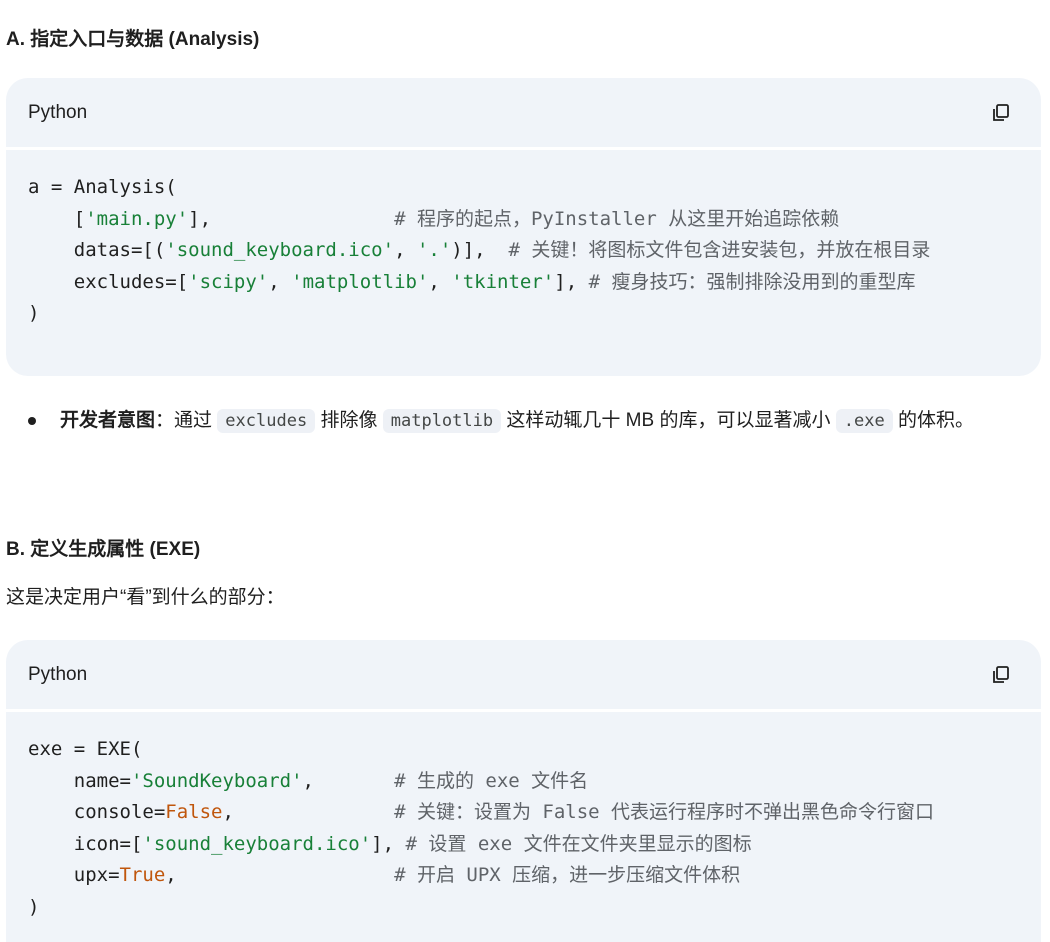 Image resolution: width=1050 pixels, height=942 pixels. I want to click on code-token: False, so click(194, 812).